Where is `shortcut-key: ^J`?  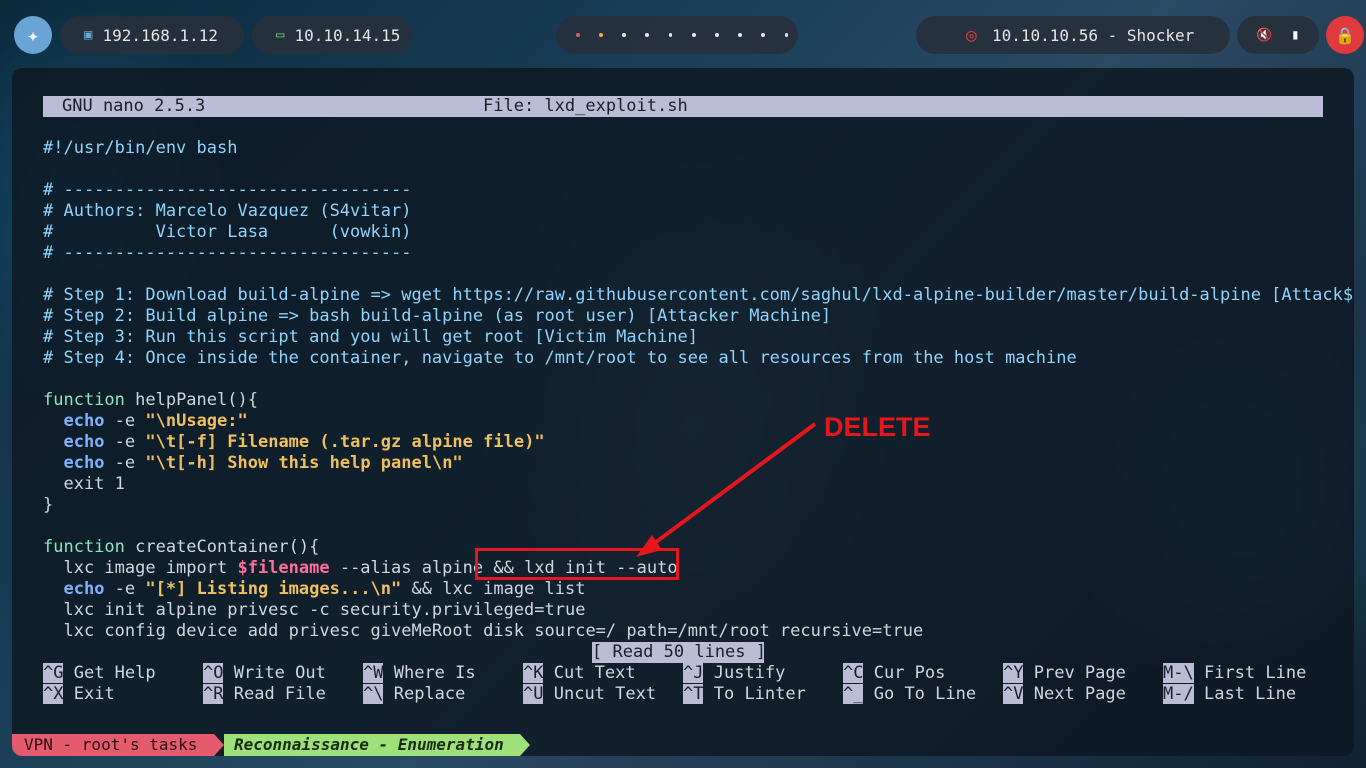 shortcut-key: ^J is located at coordinates (693, 673).